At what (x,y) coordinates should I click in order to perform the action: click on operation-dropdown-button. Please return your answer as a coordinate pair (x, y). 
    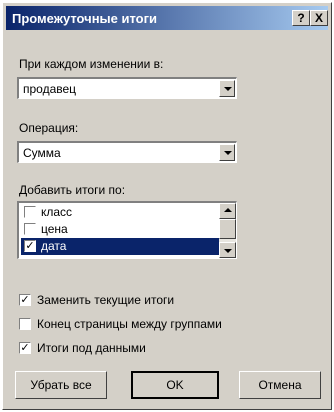
    Looking at the image, I should click on (227, 152).